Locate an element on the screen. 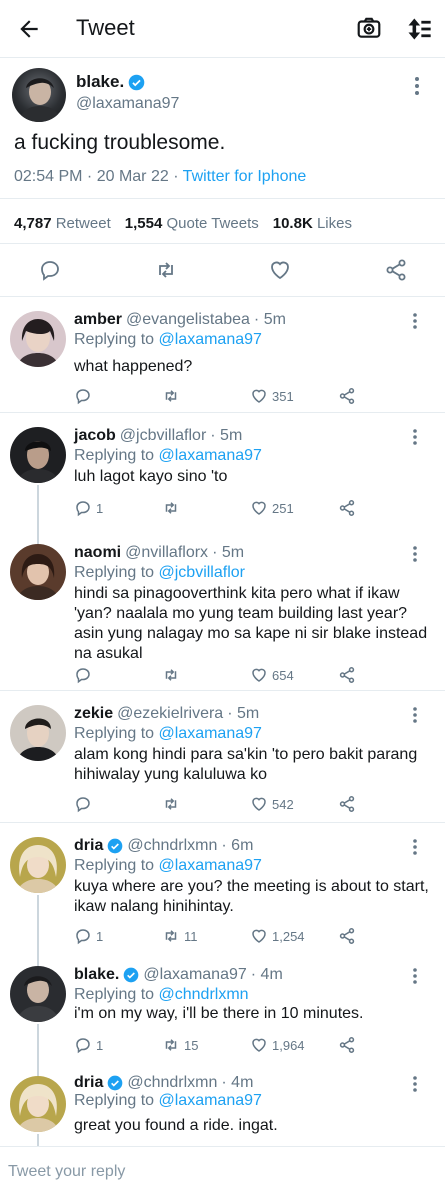  like-button: 654 is located at coordinates (272, 675).